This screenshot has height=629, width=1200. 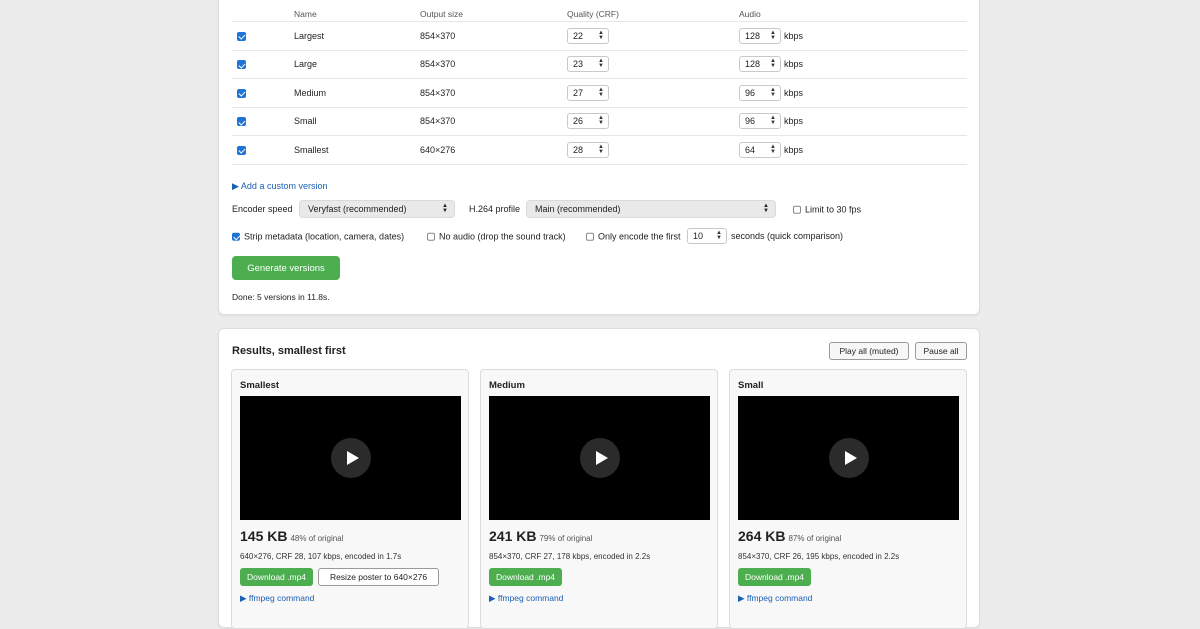 What do you see at coordinates (566, 538) in the screenshot?
I see `percent-of-original: 79% of original` at bounding box center [566, 538].